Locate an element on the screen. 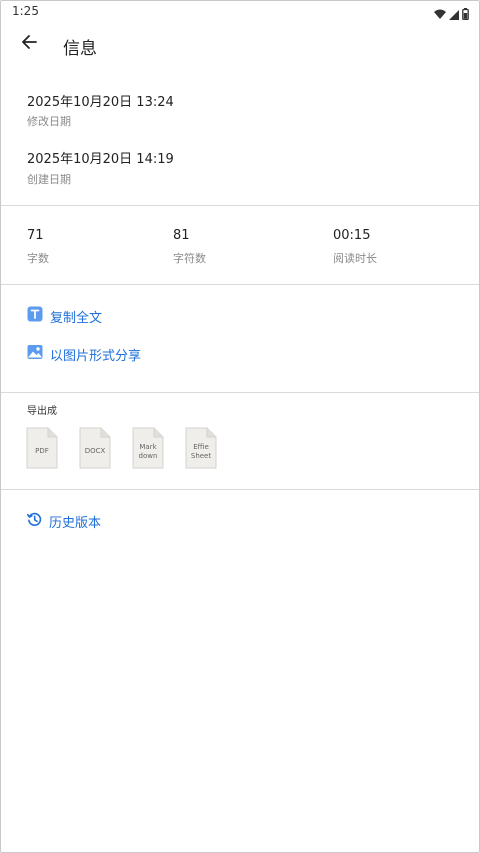  stat-reading-time: 00:15 阅读时长 is located at coordinates (355, 247).